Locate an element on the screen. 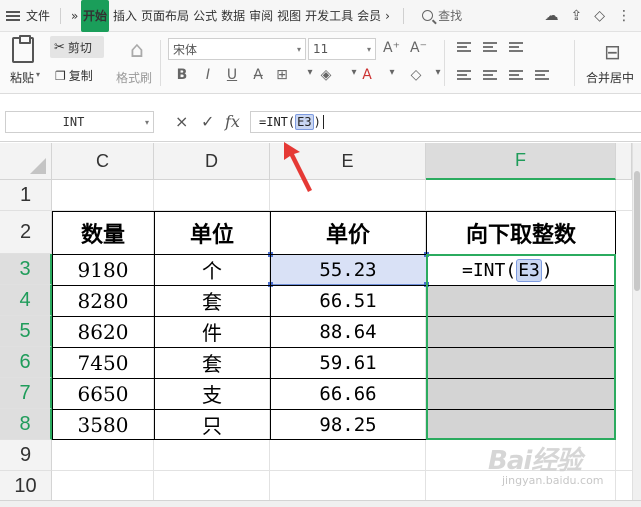 The height and width of the screenshot is (507, 641). cell-d5: 件 is located at coordinates (212, 331).